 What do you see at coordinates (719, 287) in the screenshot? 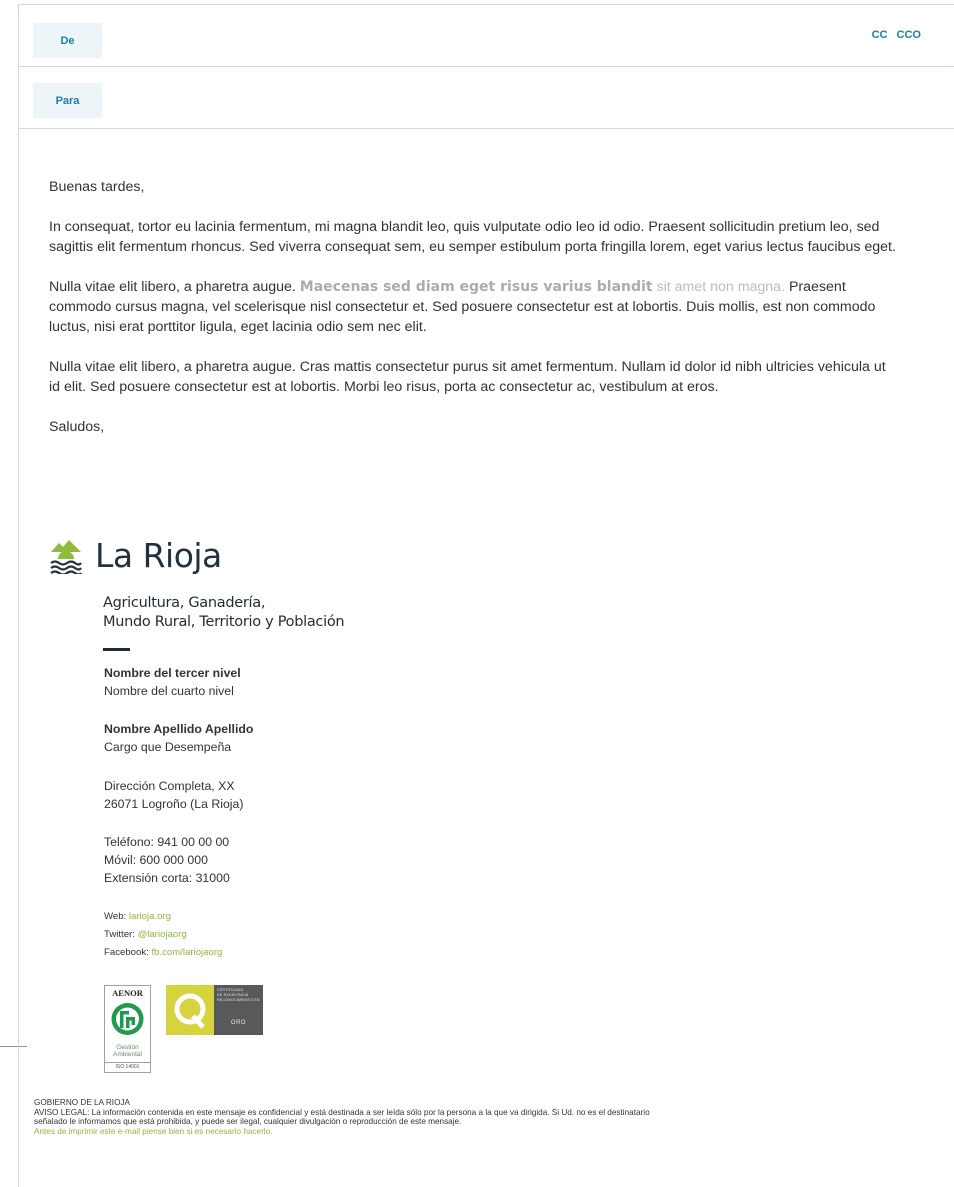
I see `muted-text: sit amet non magna.` at bounding box center [719, 287].